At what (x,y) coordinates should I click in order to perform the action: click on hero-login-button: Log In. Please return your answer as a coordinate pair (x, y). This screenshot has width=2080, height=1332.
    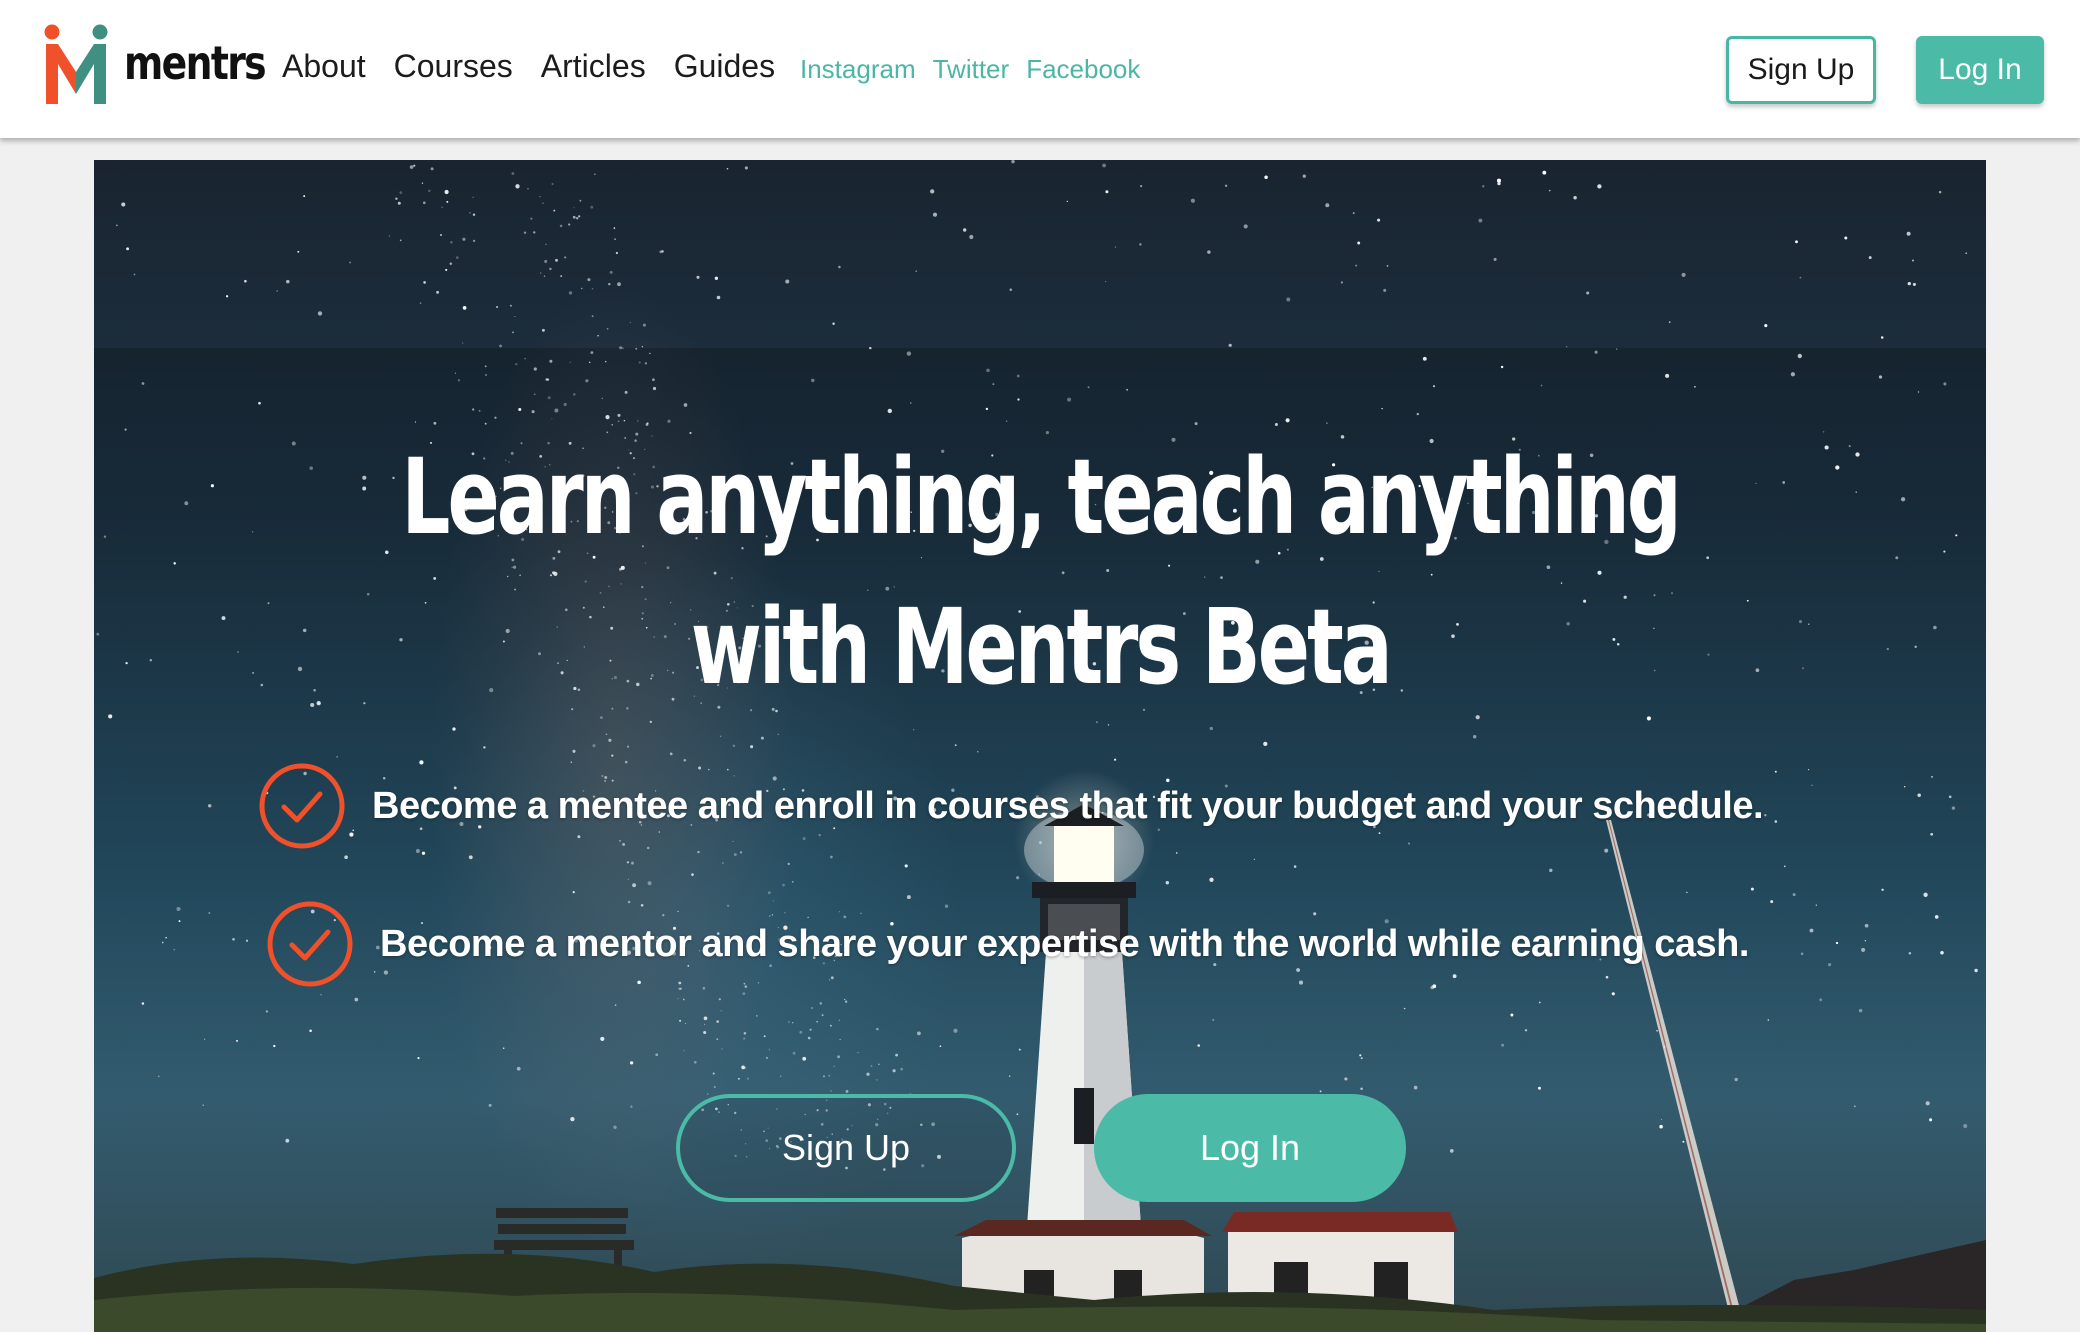
    Looking at the image, I should click on (1250, 1148).